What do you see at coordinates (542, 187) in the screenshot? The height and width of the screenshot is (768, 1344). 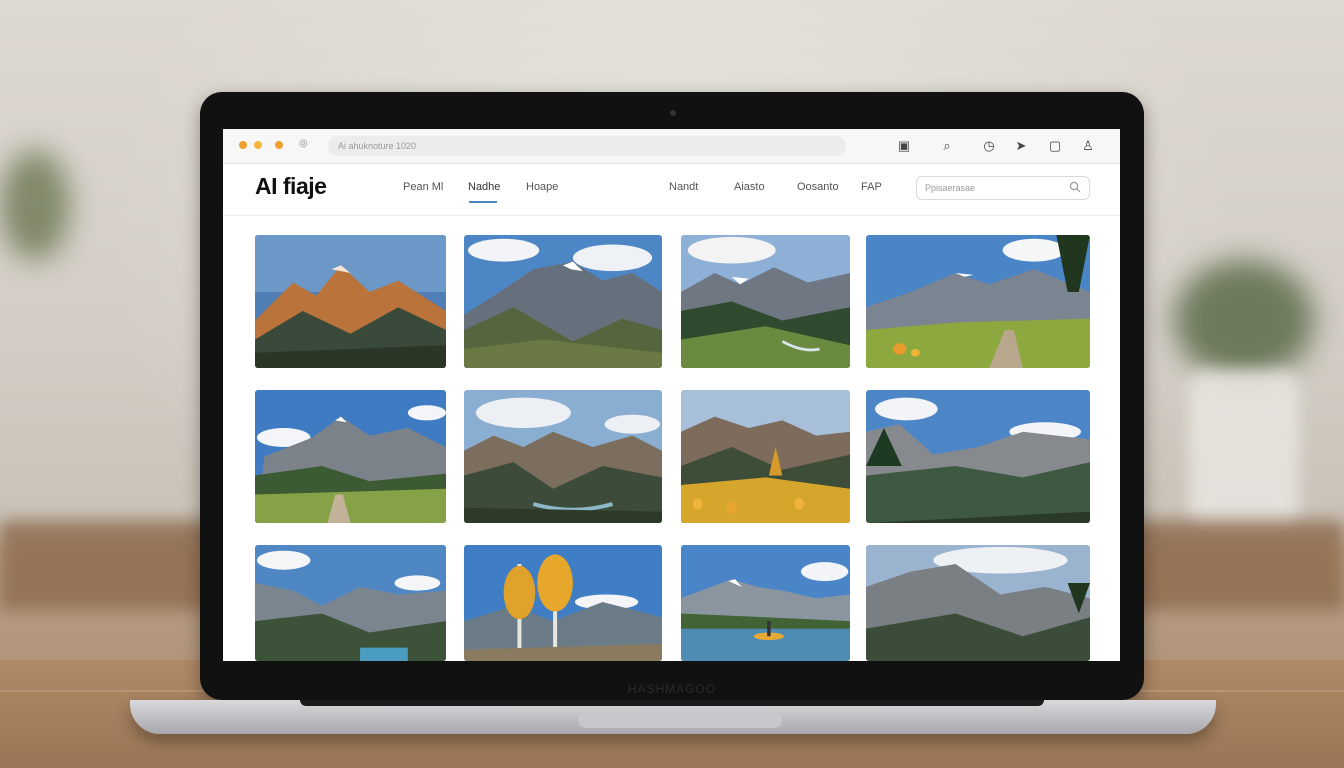 I see `nav-item-3: Hoape` at bounding box center [542, 187].